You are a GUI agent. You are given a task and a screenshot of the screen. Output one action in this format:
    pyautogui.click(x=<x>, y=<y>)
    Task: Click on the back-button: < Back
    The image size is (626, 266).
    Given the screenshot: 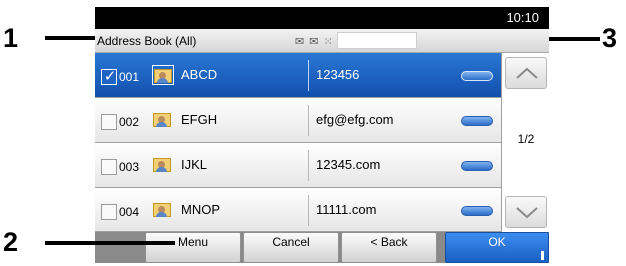 What is the action you would take?
    pyautogui.click(x=389, y=247)
    